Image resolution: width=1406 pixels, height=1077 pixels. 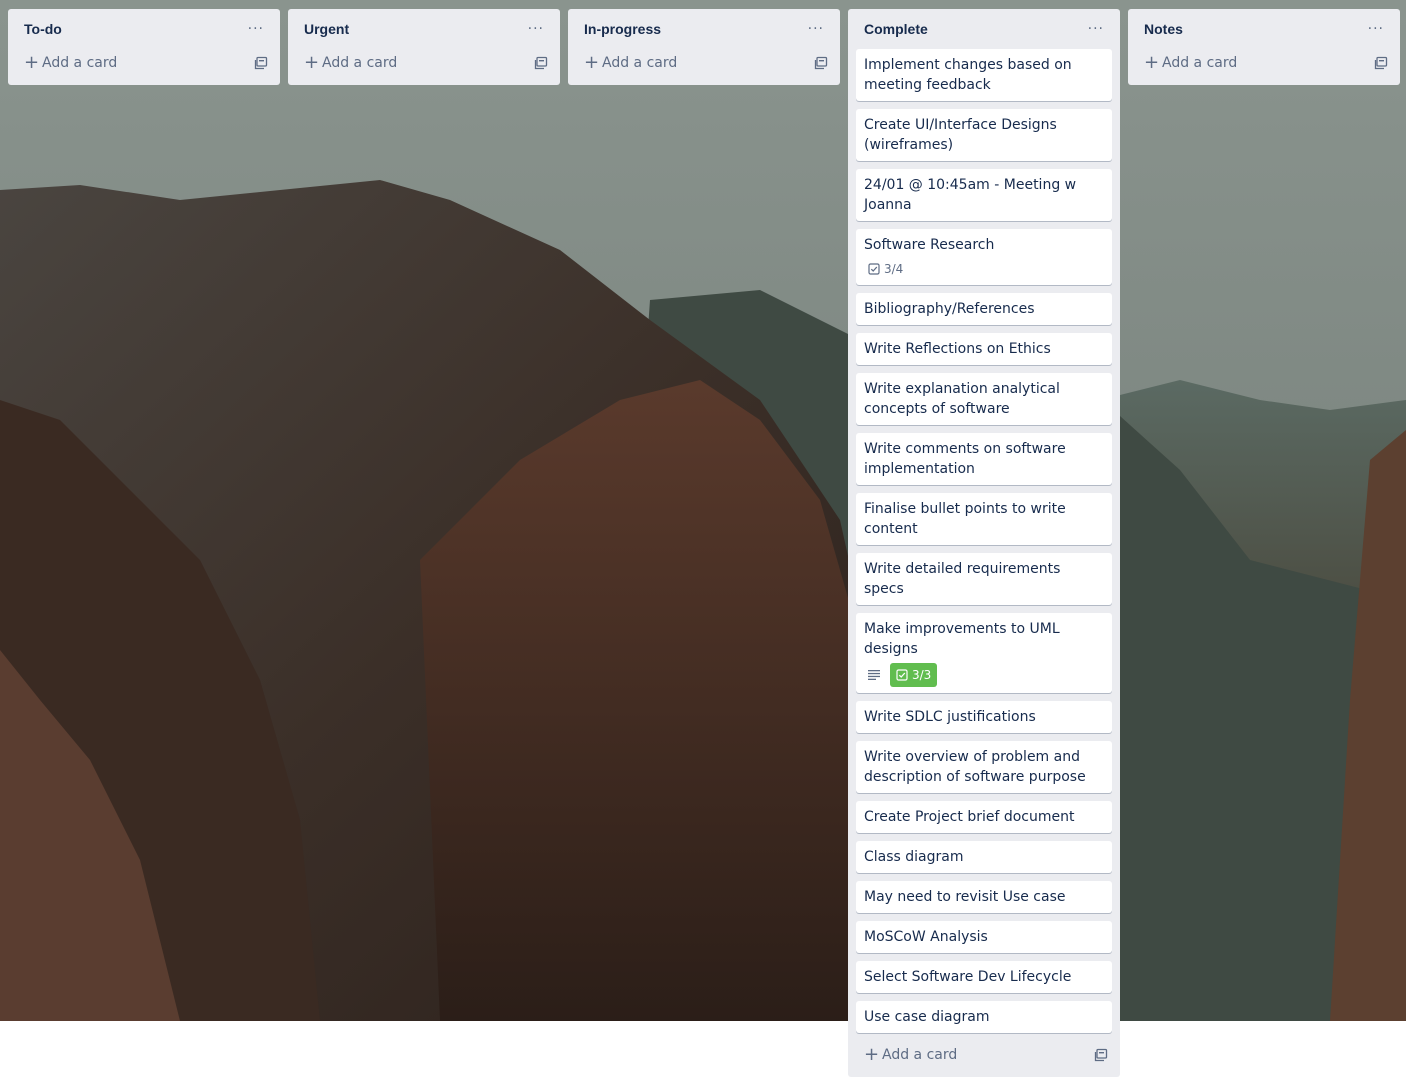 What do you see at coordinates (43, 29) in the screenshot?
I see `list-title: To-do` at bounding box center [43, 29].